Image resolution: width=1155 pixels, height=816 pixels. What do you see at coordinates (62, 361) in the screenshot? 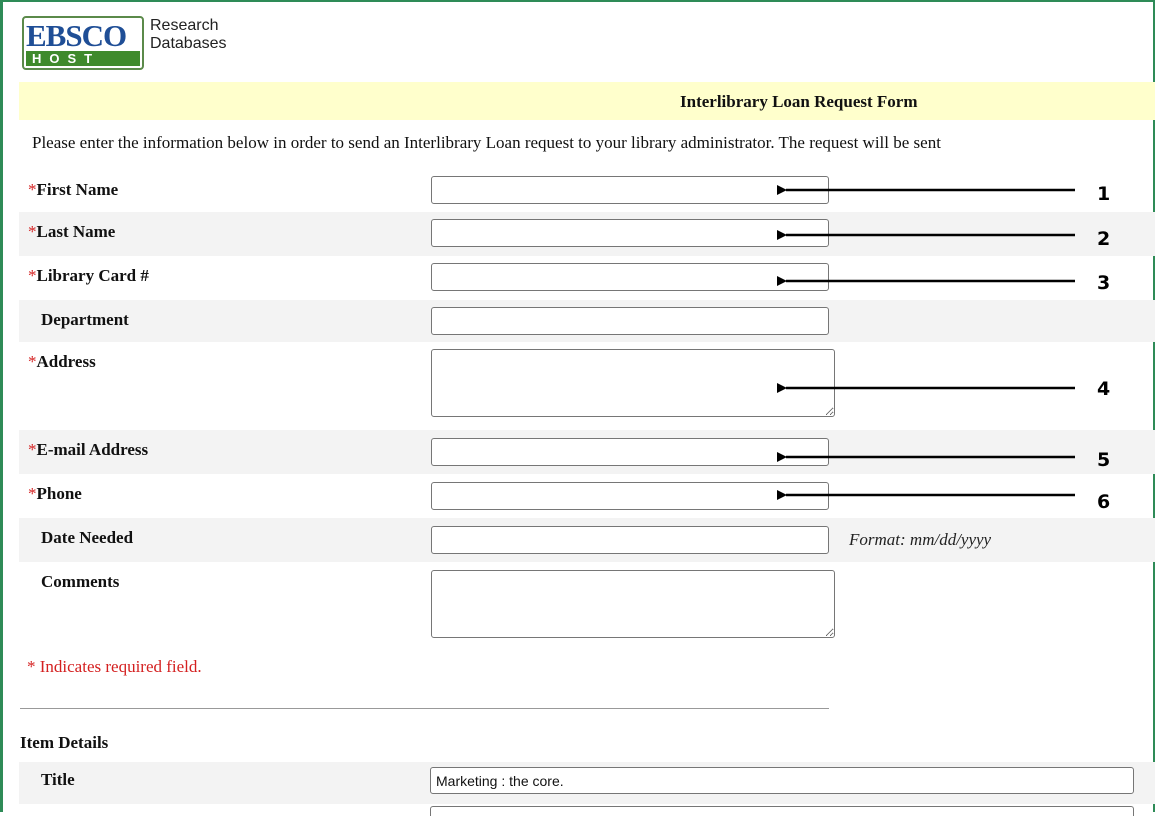
I see `address-label: *Address` at bounding box center [62, 361].